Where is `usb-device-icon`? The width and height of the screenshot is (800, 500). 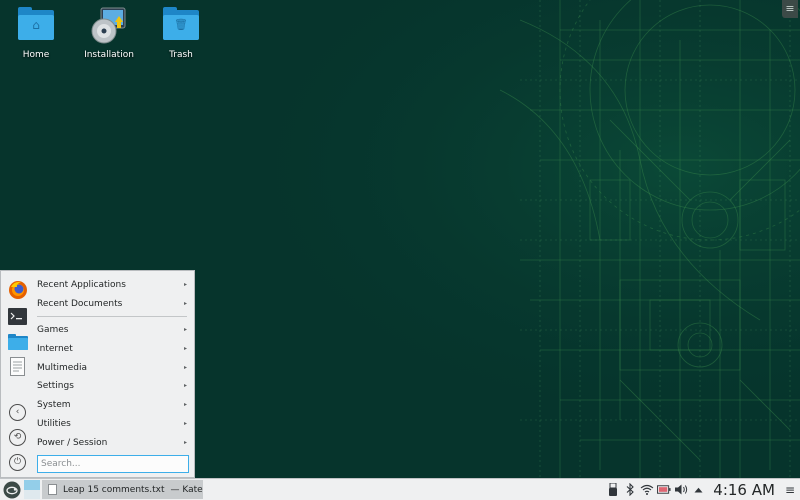
usb-device-icon is located at coordinates (613, 490).